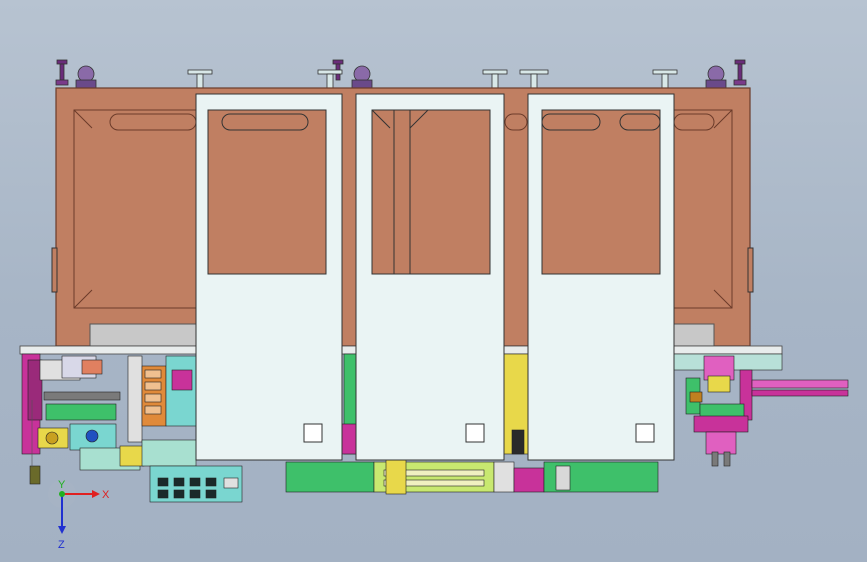 Image resolution: width=867 pixels, height=562 pixels. What do you see at coordinates (269, 277) in the screenshot?
I see `door-left` at bounding box center [269, 277].